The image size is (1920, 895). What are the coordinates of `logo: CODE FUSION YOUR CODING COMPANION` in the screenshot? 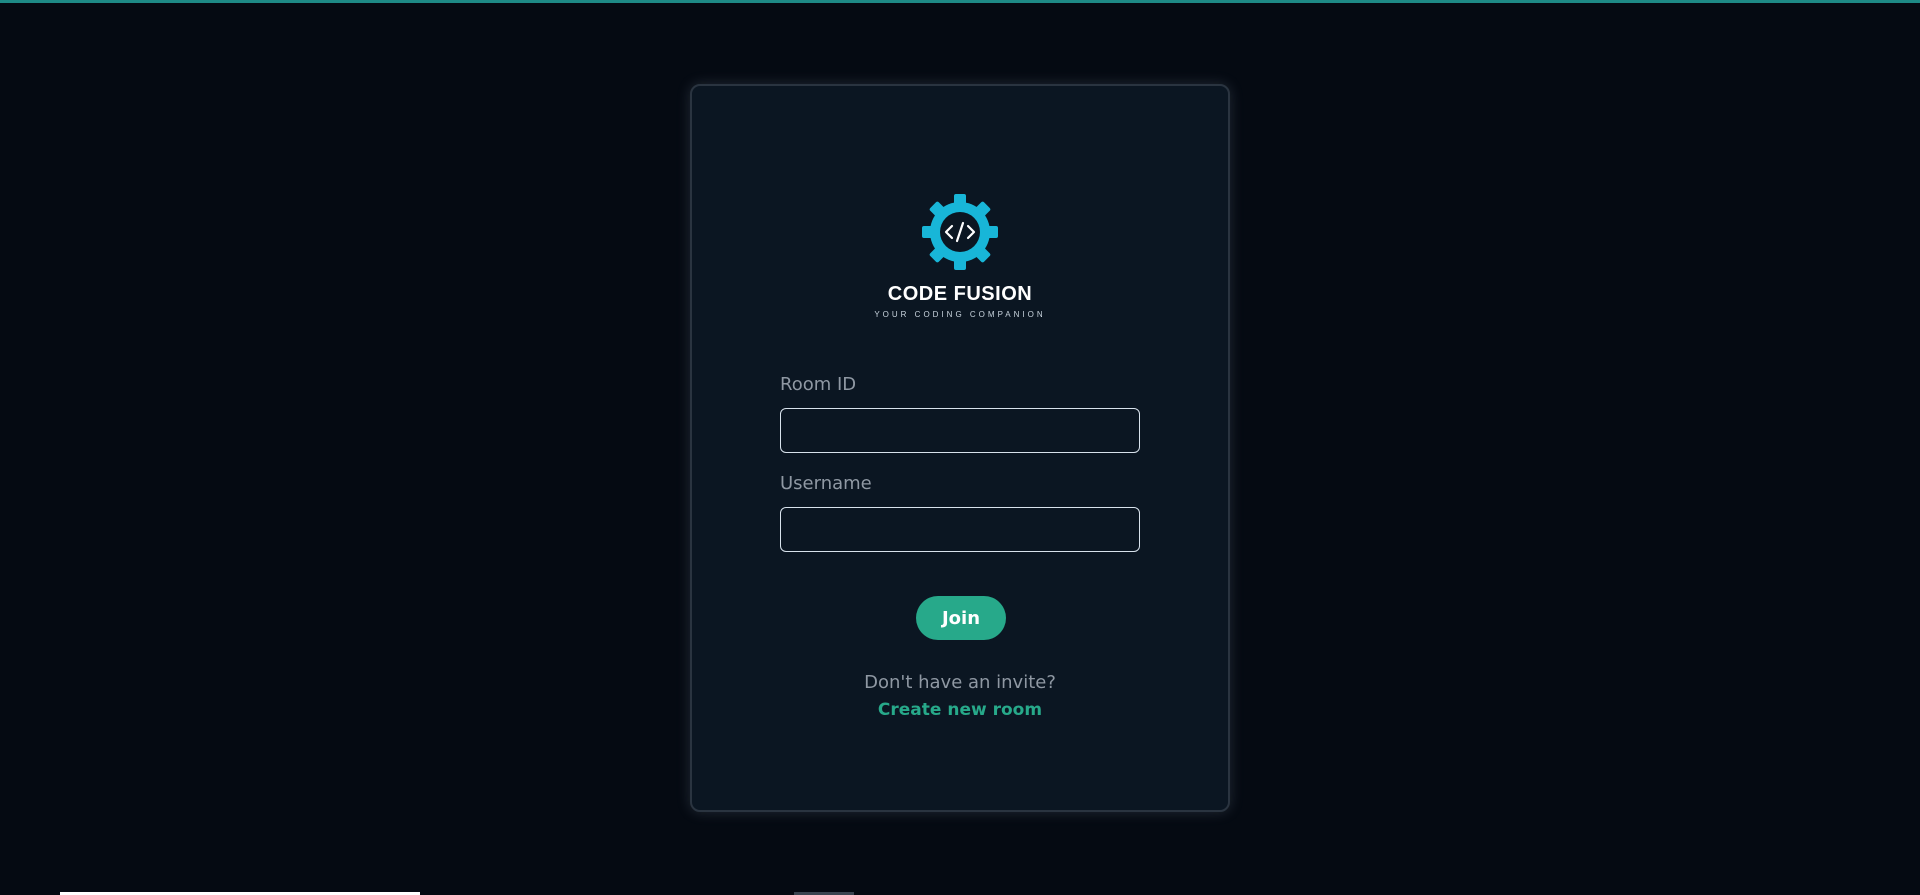 It's located at (960, 255).